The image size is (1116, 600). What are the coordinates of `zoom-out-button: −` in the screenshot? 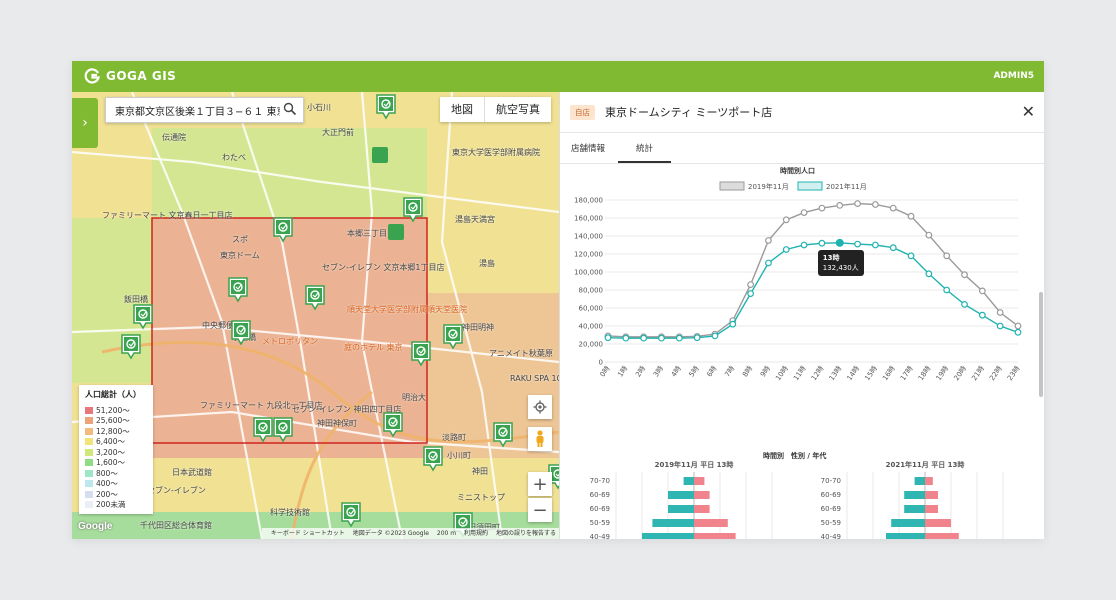 It's located at (540, 510).